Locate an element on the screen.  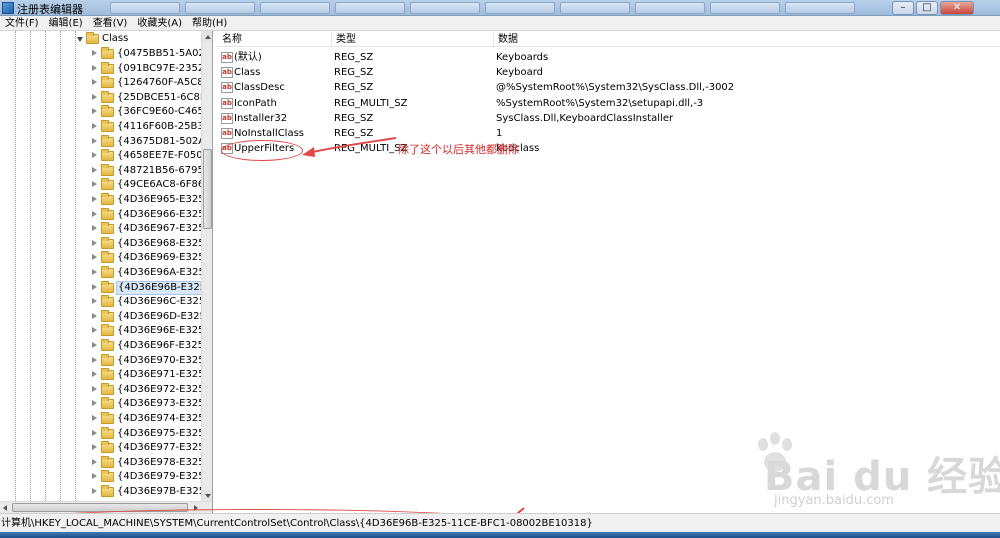
tree-item-subkey: {4D36E977-E325-11 is located at coordinates (106, 448).